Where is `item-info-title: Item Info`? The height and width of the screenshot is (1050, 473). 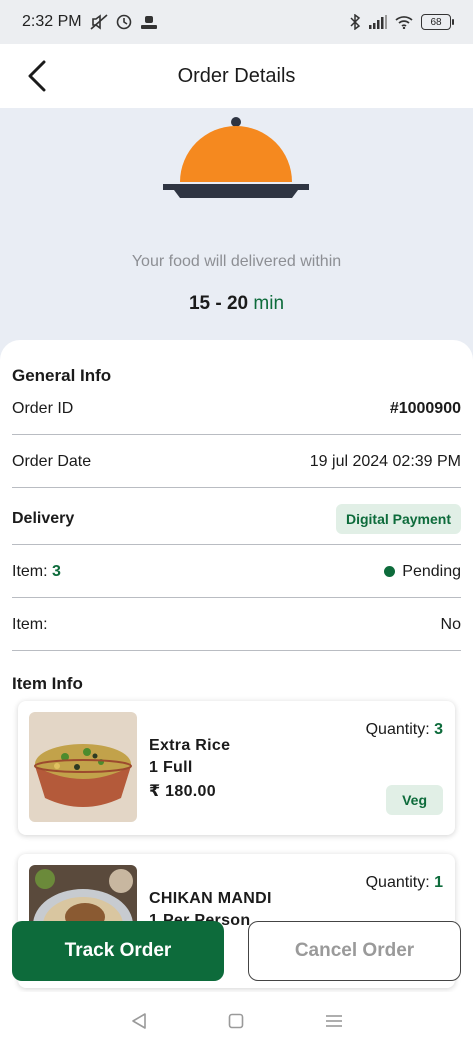 item-info-title: Item Info is located at coordinates (47, 683).